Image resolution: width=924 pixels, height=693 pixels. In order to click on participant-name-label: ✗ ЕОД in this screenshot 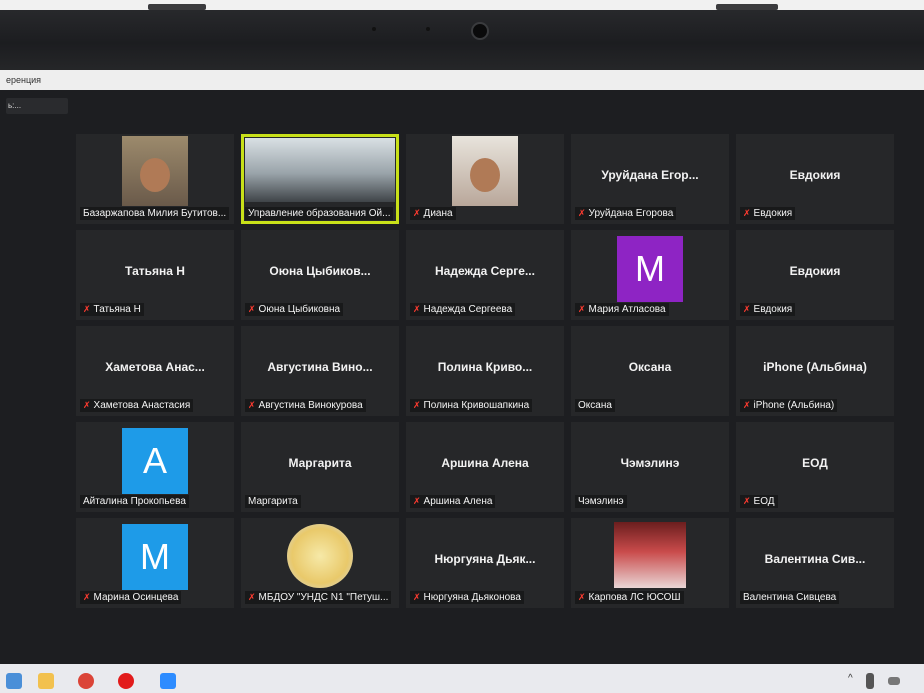, I will do `click(759, 501)`.